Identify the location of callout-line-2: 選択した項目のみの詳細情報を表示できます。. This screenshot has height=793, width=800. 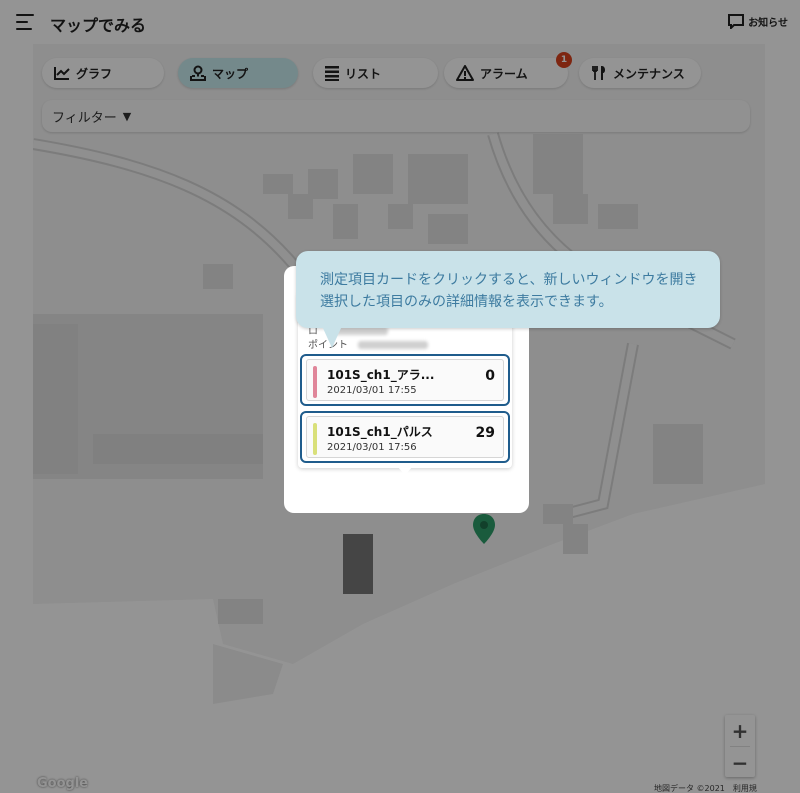
(466, 302).